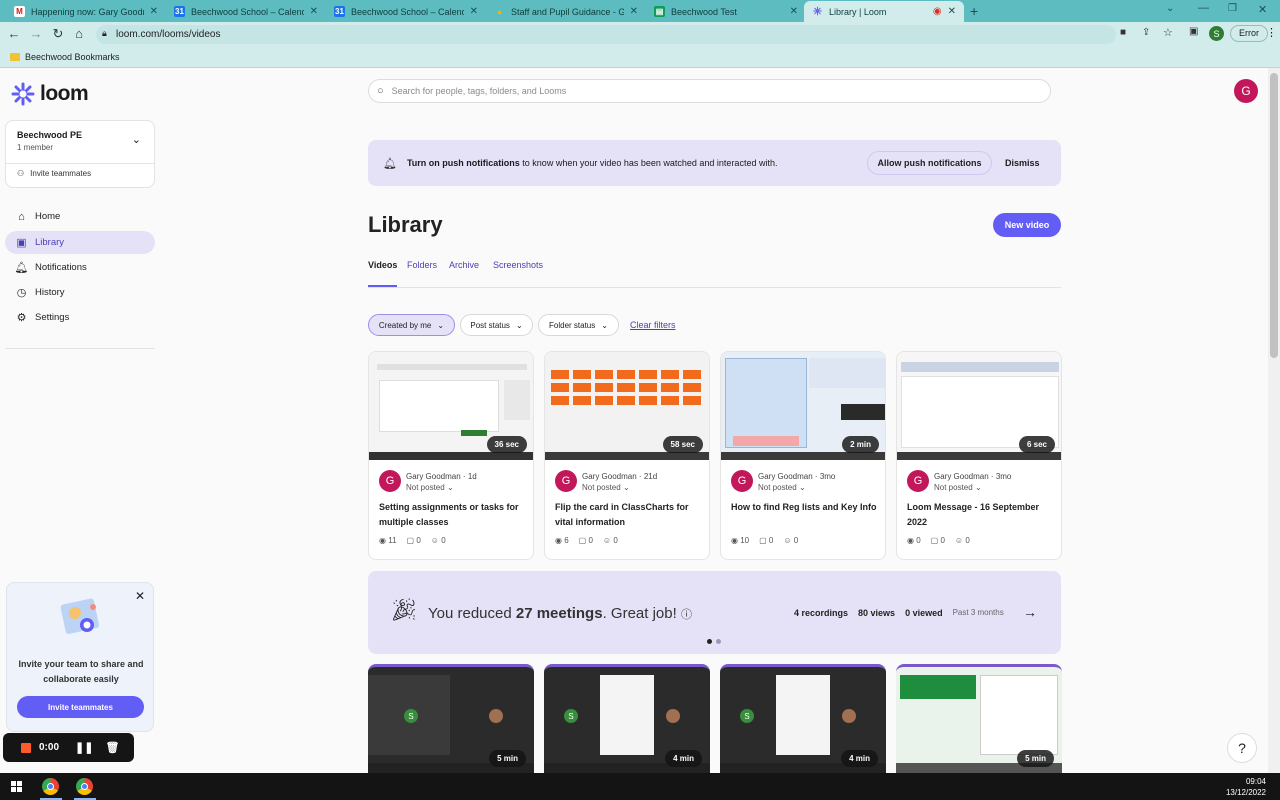 The width and height of the screenshot is (1280, 800). Describe the element at coordinates (26, 747) in the screenshot. I see `stop-record-button` at that location.